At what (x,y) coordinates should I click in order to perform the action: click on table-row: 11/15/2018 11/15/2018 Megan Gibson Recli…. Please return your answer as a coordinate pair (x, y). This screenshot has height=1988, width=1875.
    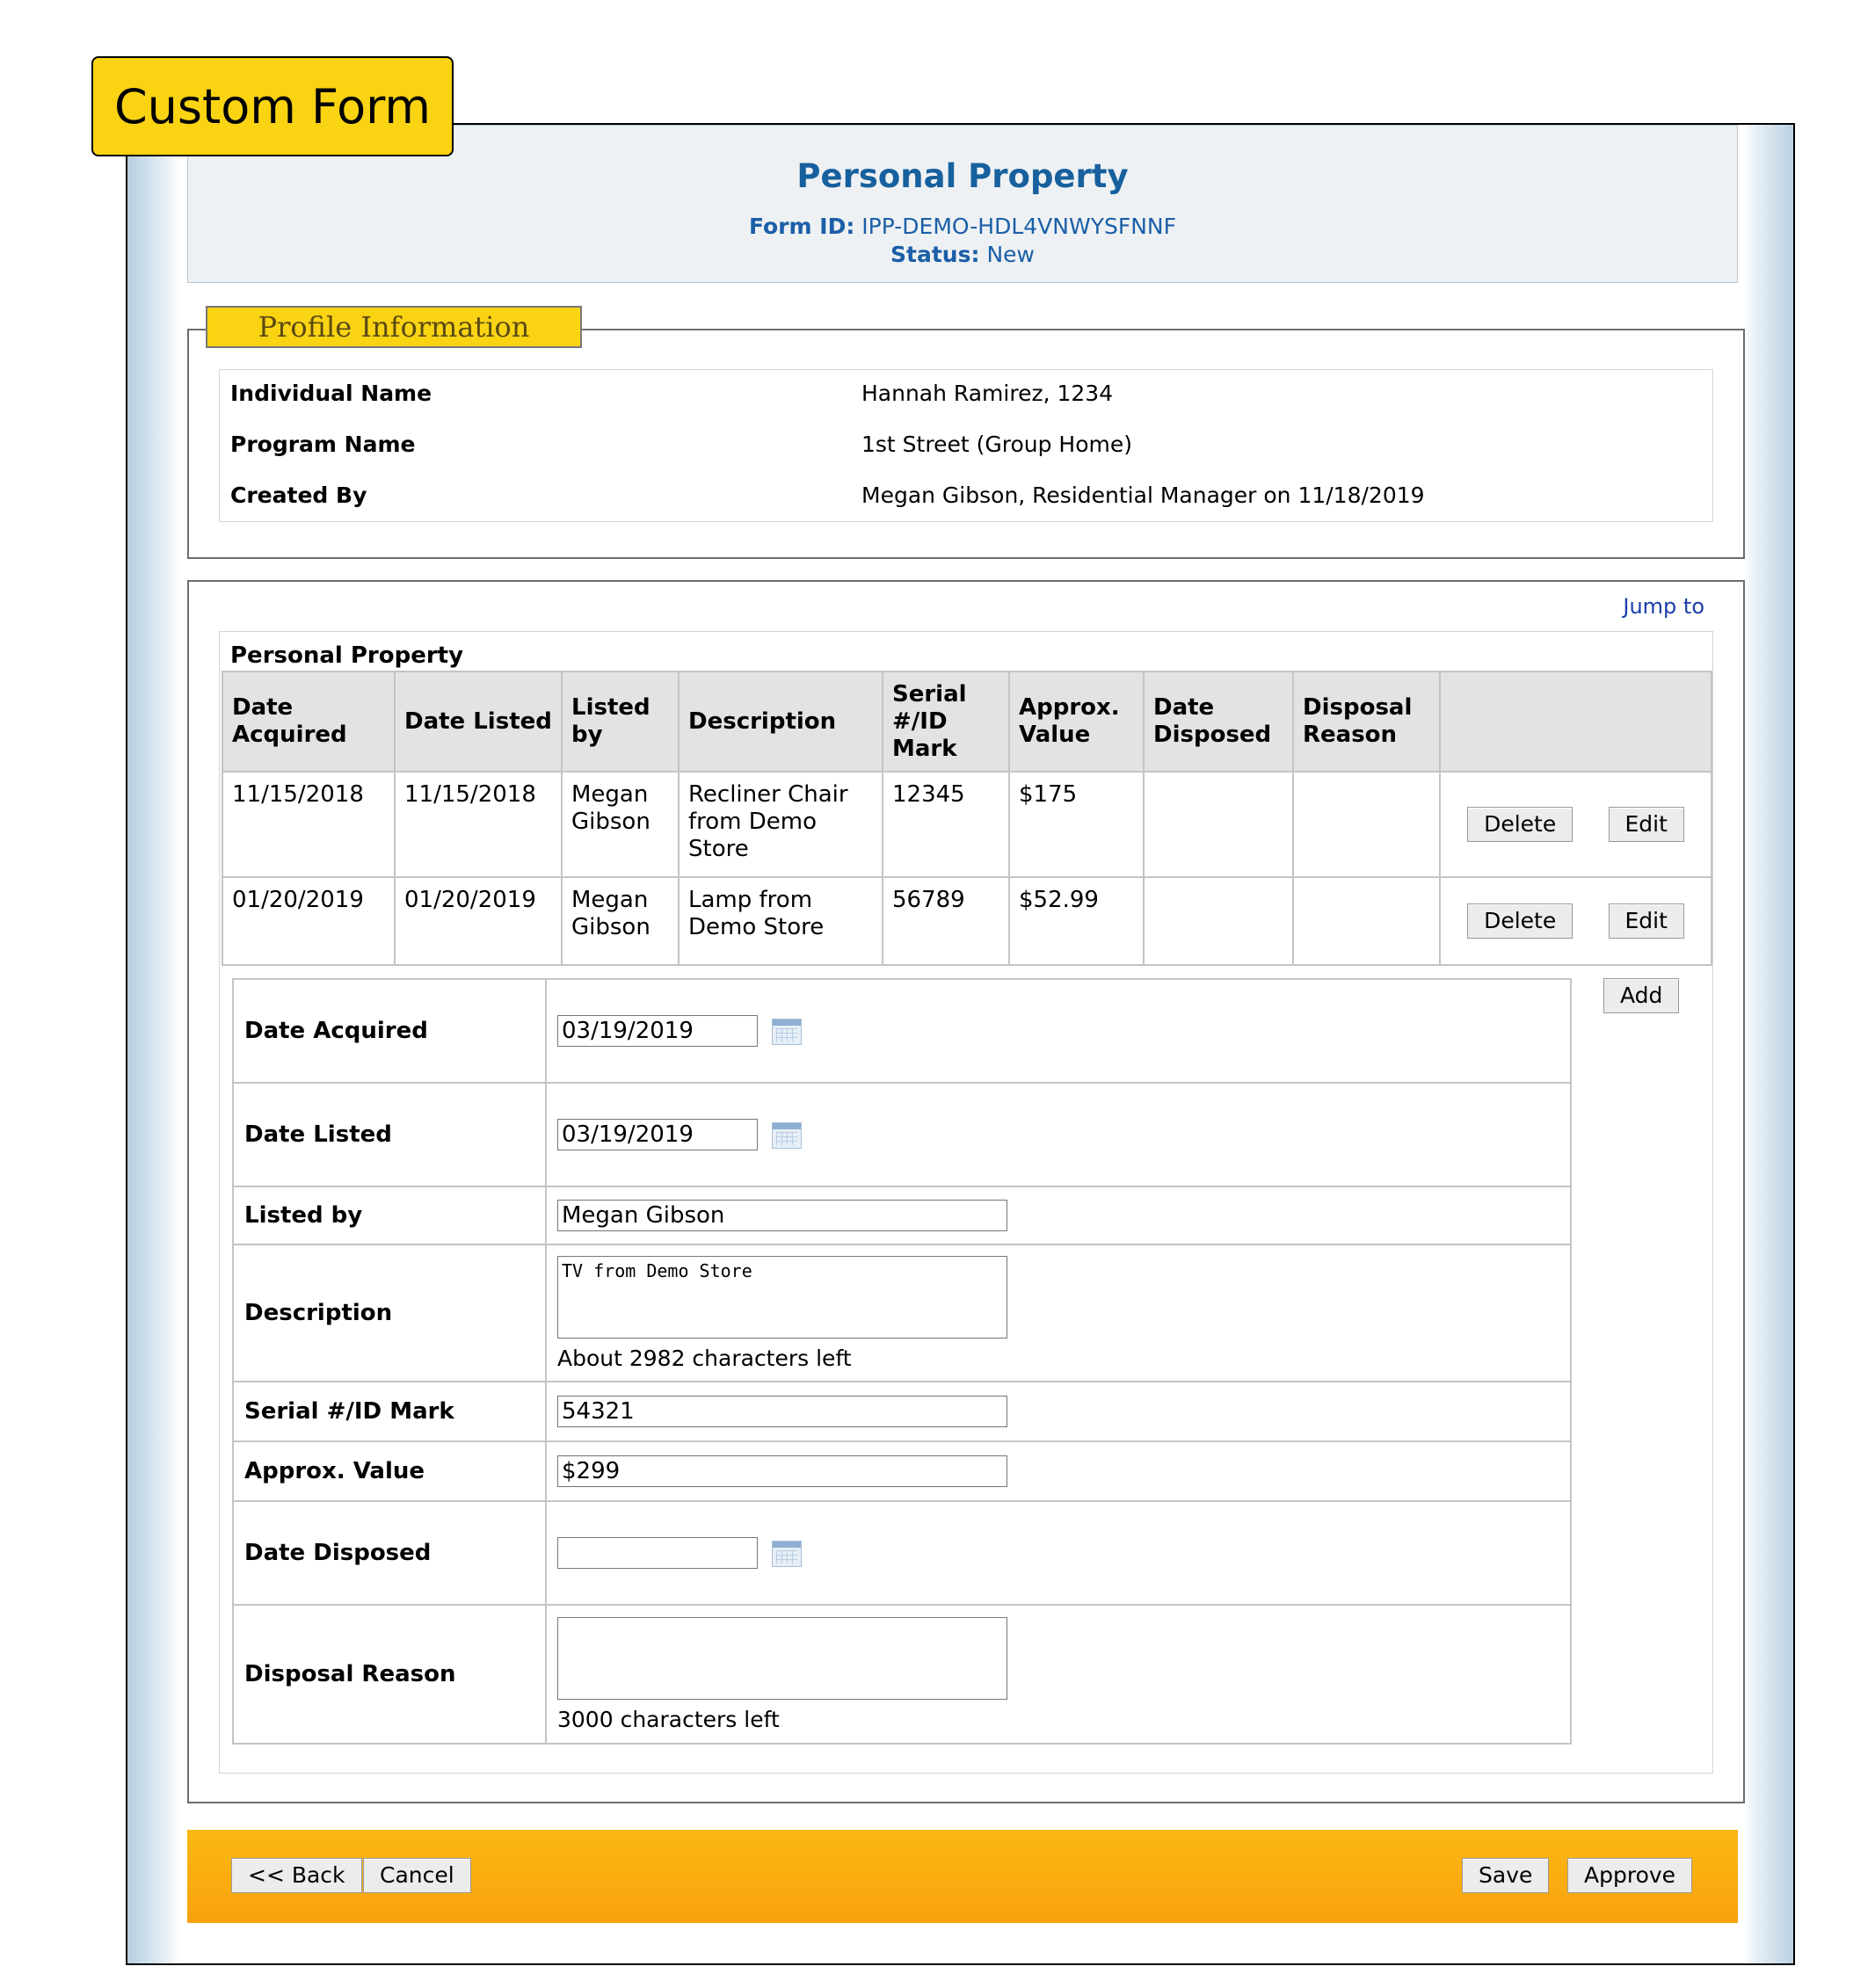
    Looking at the image, I should click on (967, 825).